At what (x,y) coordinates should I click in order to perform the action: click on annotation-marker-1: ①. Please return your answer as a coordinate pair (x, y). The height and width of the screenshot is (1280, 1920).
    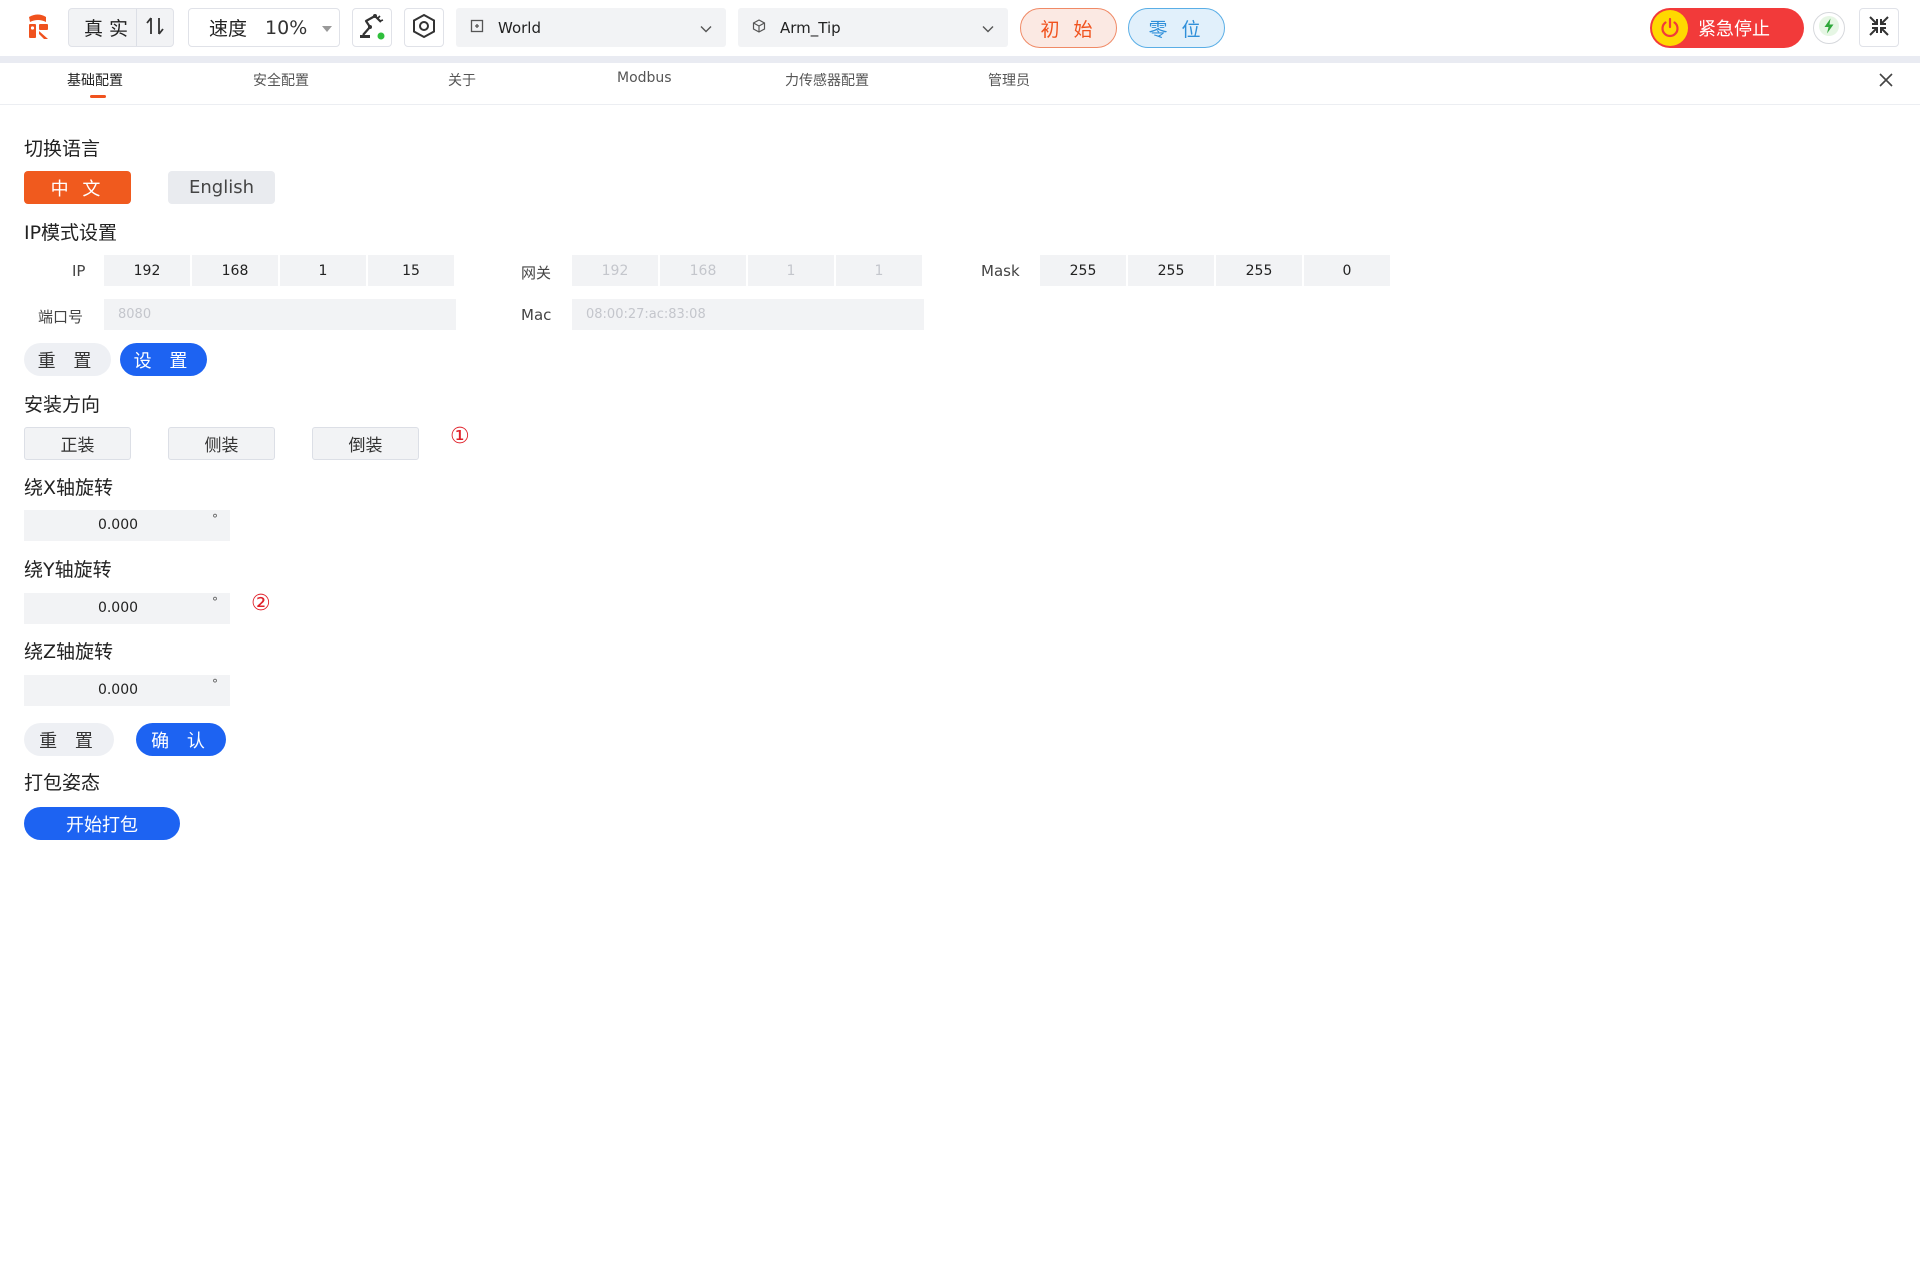
    Looking at the image, I should click on (460, 436).